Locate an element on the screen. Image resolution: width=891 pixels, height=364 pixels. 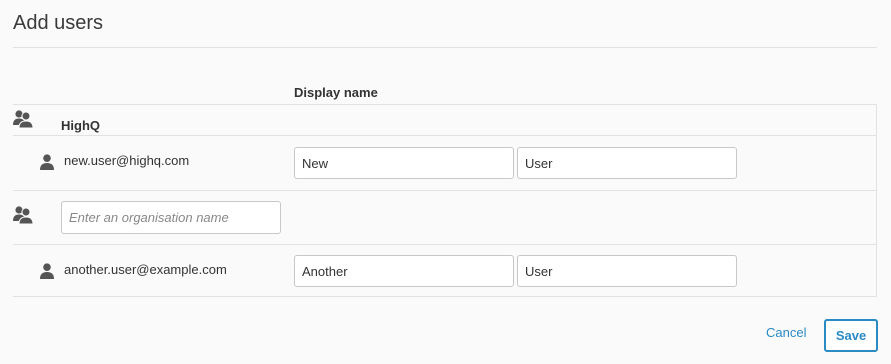
user-email: new.user@highq.com is located at coordinates (127, 160).